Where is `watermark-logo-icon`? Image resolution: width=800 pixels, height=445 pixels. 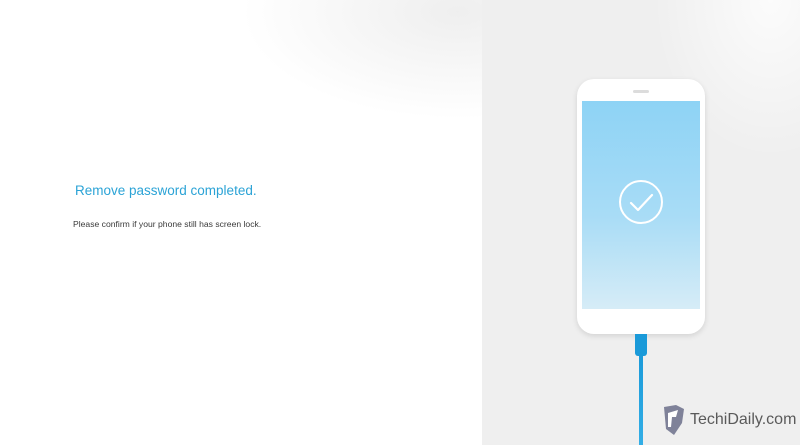
watermark-logo-icon is located at coordinates (674, 420).